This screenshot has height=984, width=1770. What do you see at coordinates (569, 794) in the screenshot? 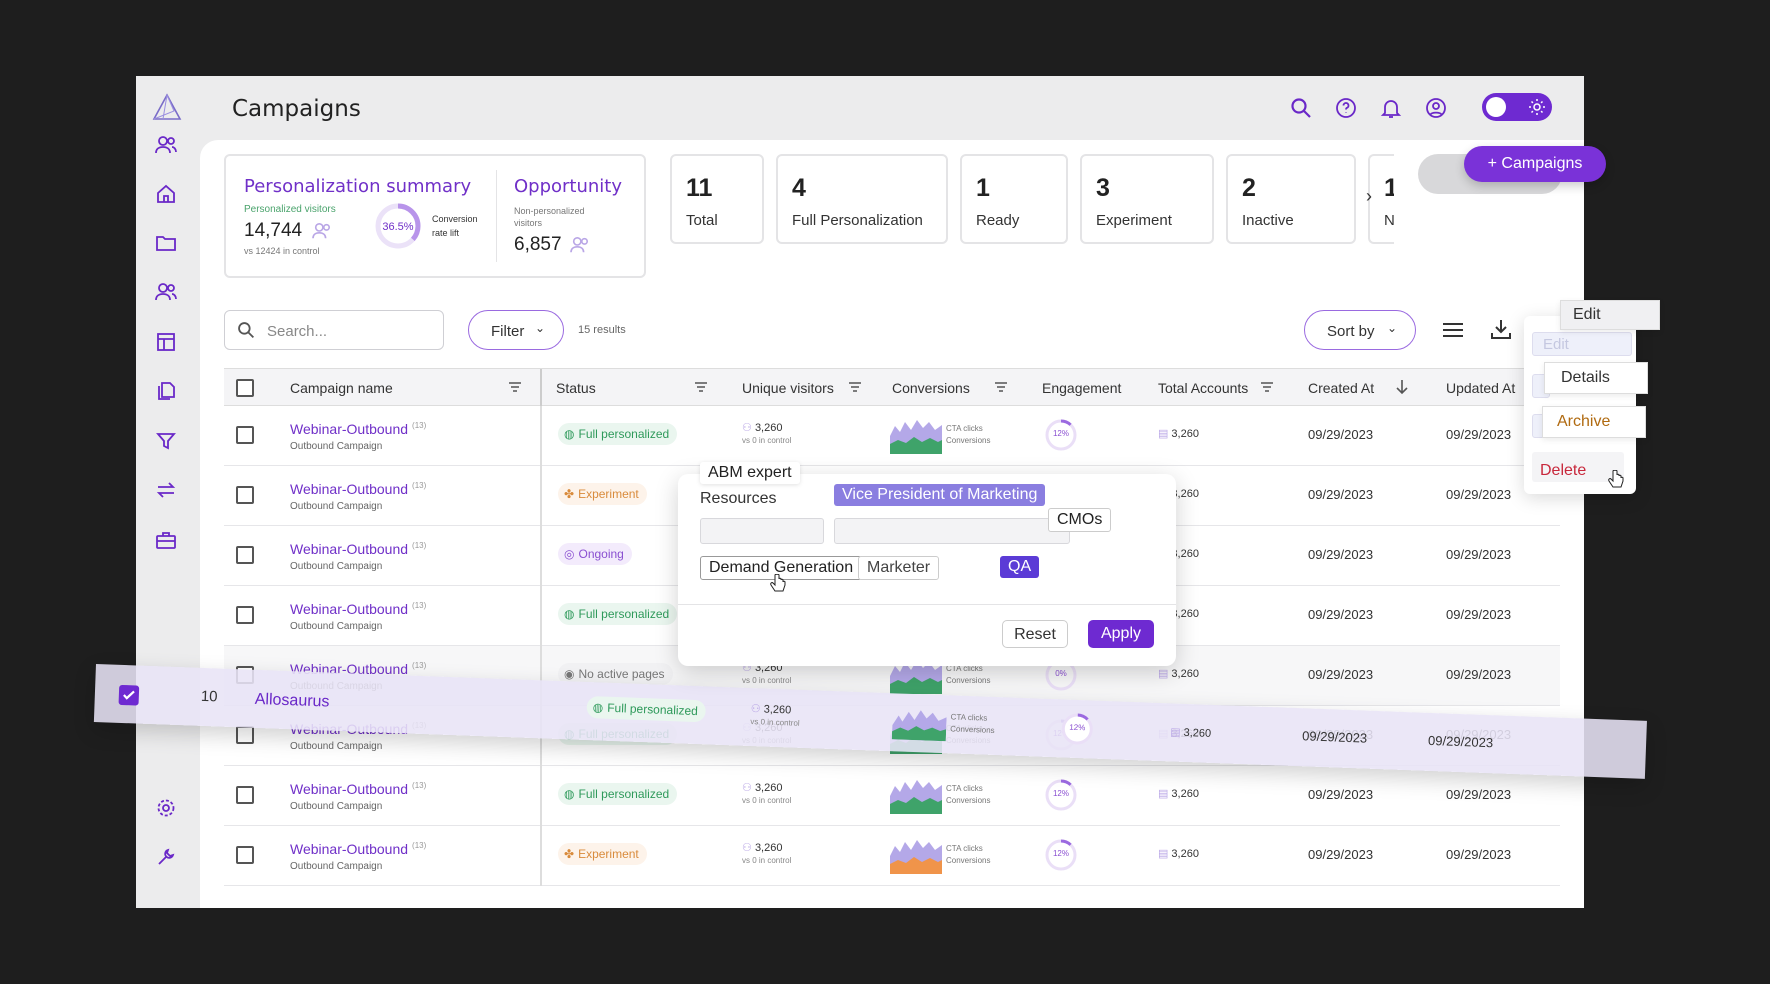
I see `status-icon: ◍` at bounding box center [569, 794].